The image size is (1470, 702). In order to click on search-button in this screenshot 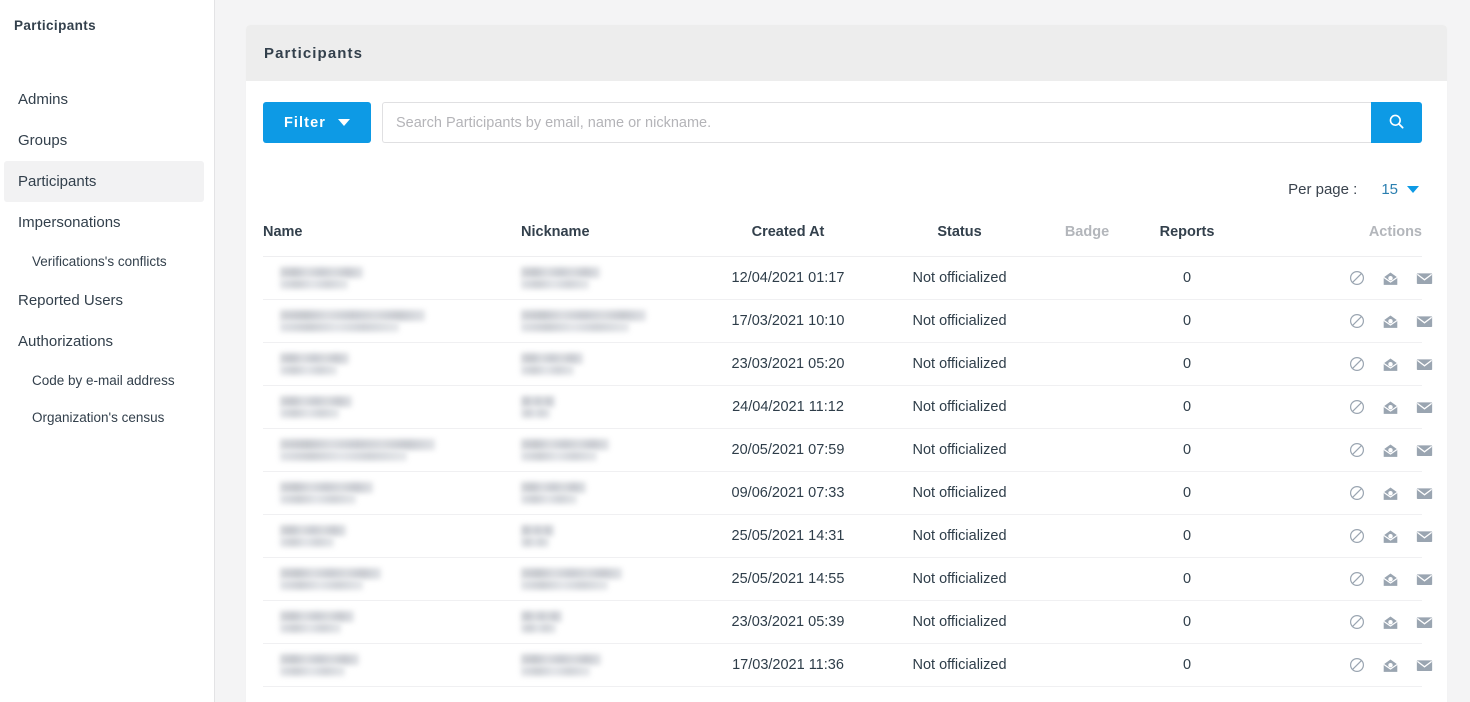, I will do `click(1396, 122)`.